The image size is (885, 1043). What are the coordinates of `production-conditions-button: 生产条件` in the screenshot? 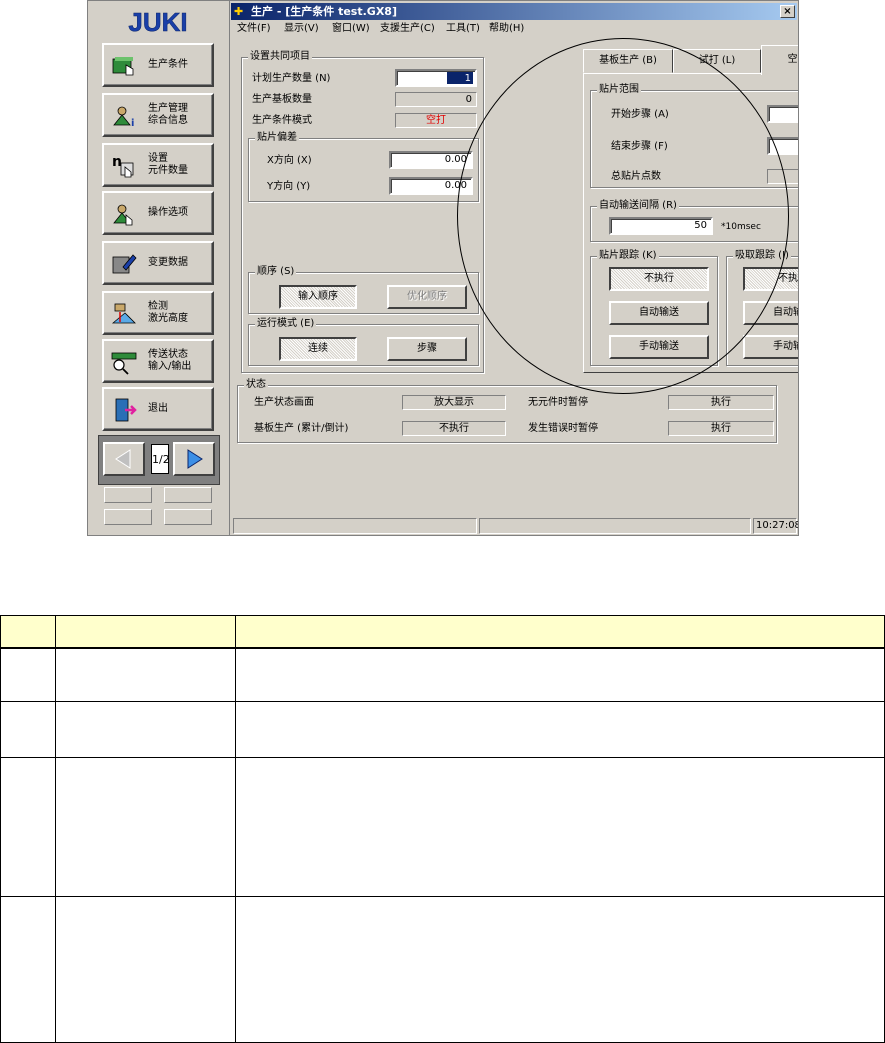 It's located at (158, 65).